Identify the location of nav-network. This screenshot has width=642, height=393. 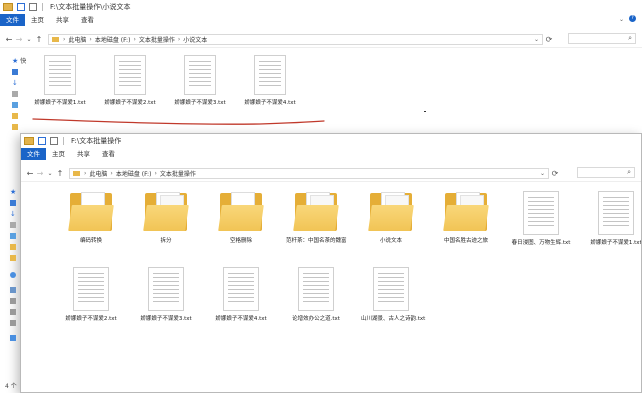
(10, 337).